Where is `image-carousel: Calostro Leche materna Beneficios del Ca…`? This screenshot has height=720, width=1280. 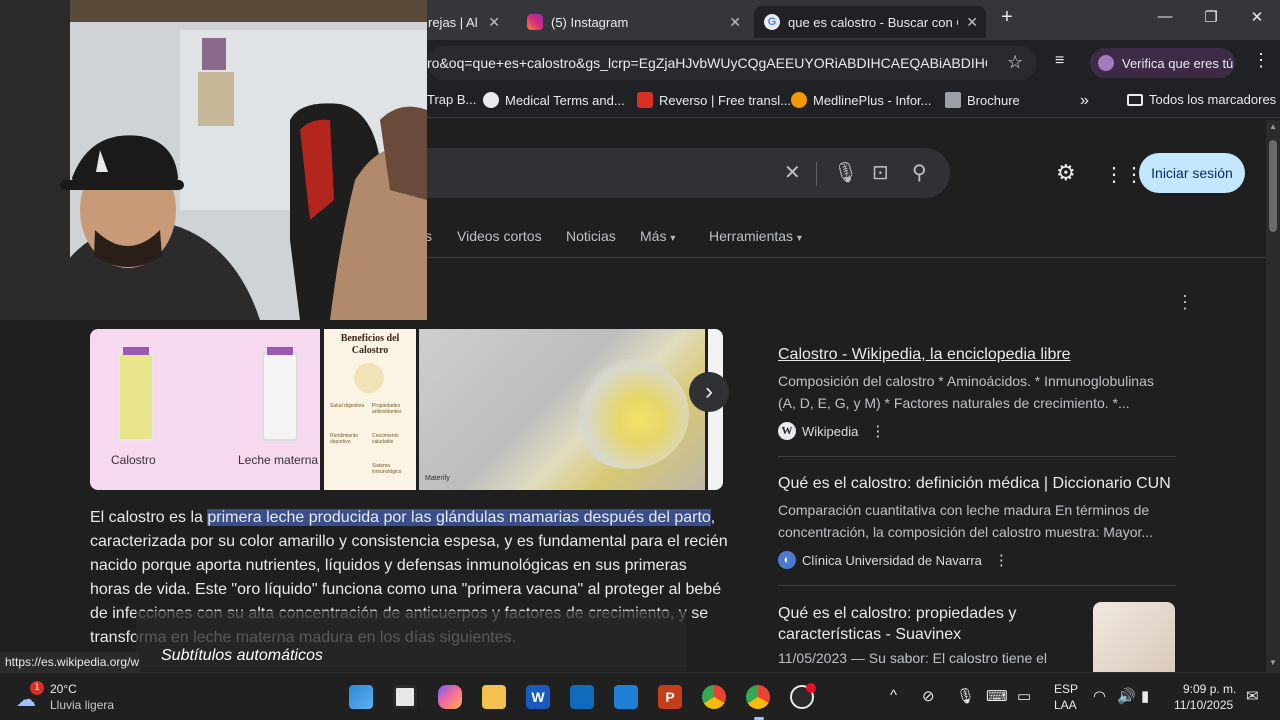 image-carousel: Calostro Leche materna Beneficios del Ca… is located at coordinates (406, 409).